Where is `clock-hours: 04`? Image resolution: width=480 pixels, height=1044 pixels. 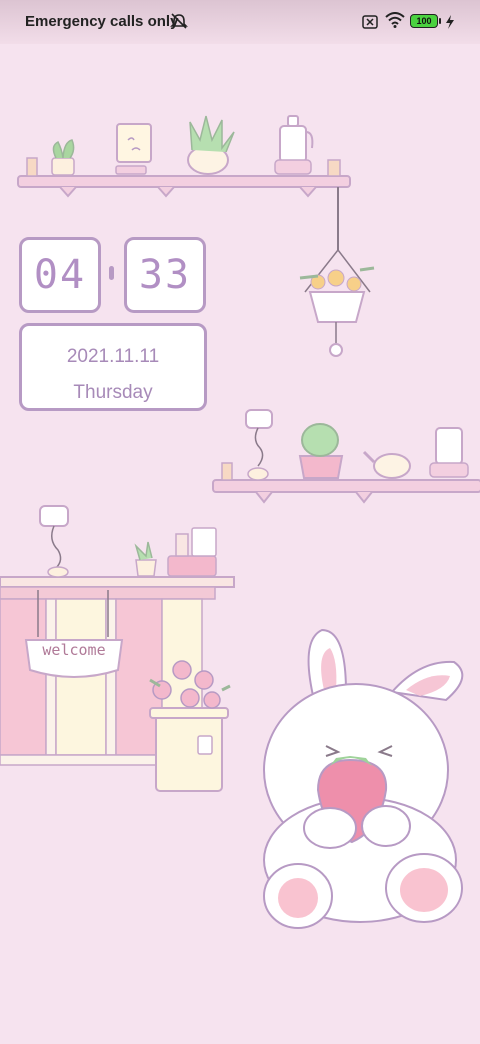
clock-hours: 04 is located at coordinates (60, 275).